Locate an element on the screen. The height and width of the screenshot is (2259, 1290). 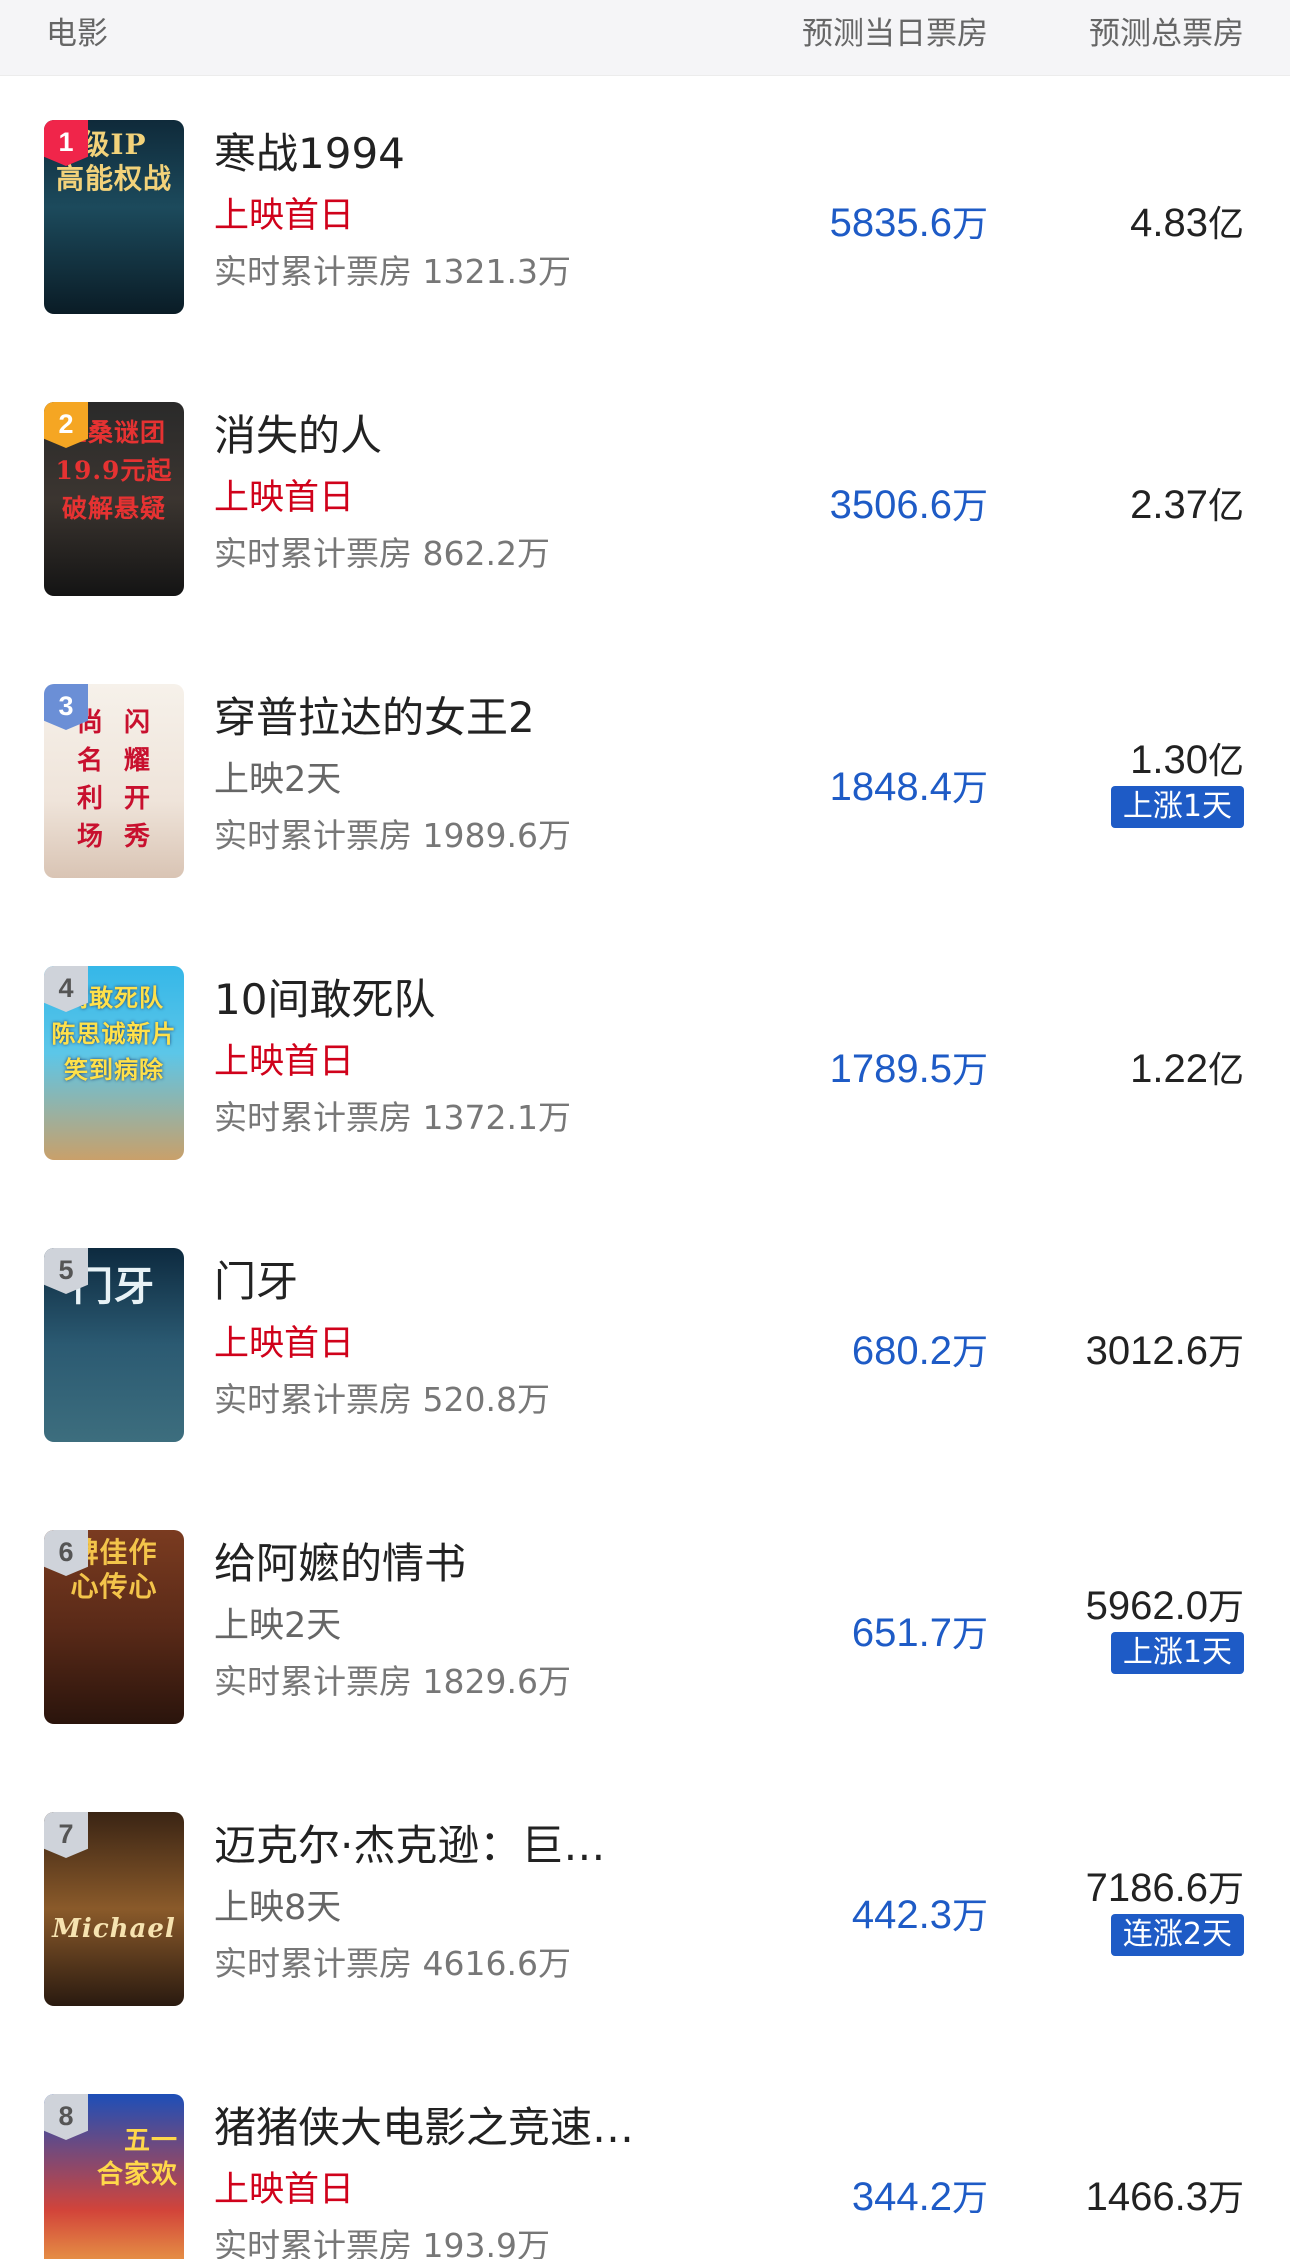
movie-poster: 碑佳作 心传心 6 is located at coordinates (114, 1627).